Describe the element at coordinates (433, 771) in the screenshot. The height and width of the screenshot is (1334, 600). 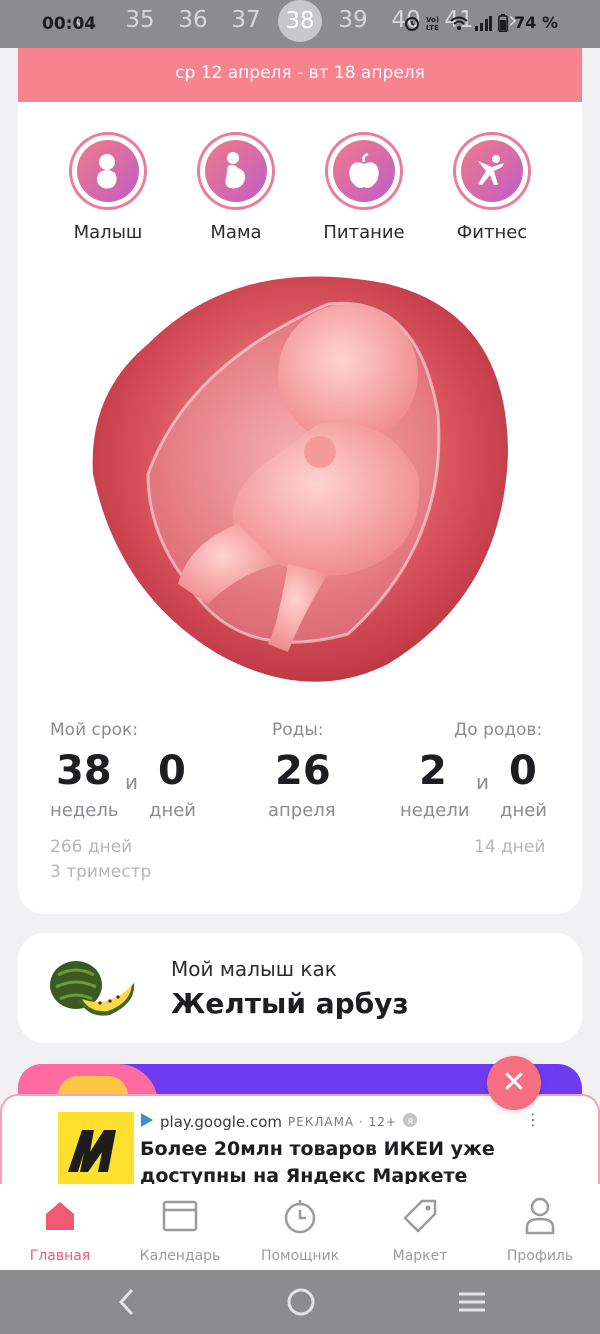
I see `until-weeks-value: 2` at that location.